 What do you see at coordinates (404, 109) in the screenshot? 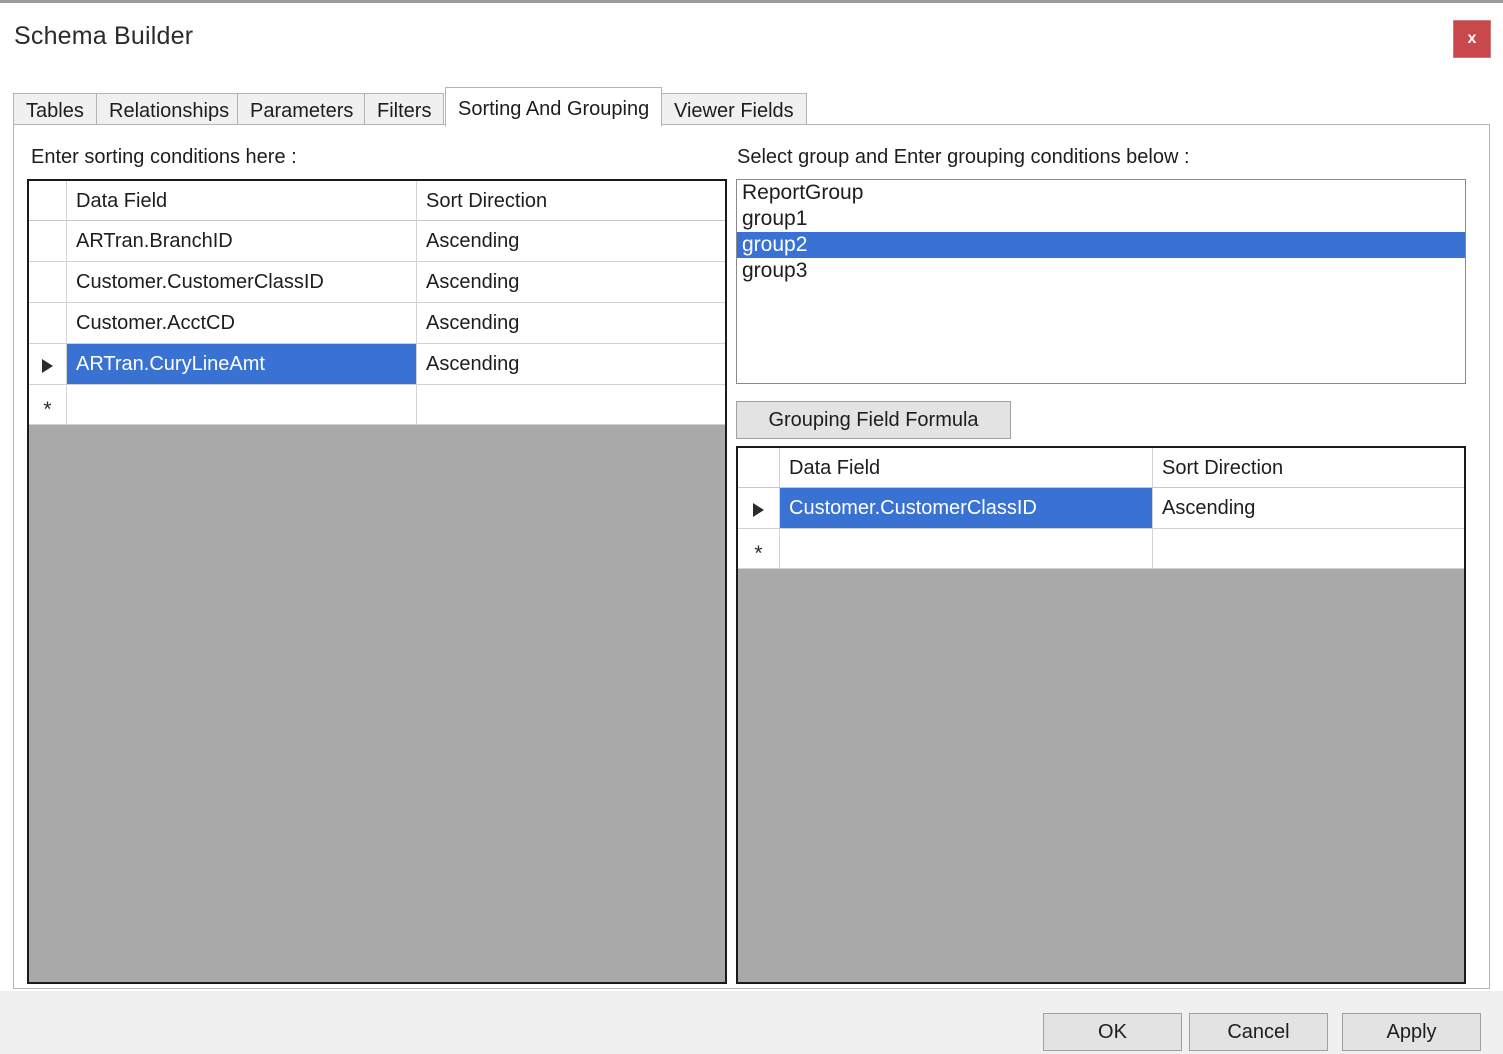
I see `tab-filters: Filters` at bounding box center [404, 109].